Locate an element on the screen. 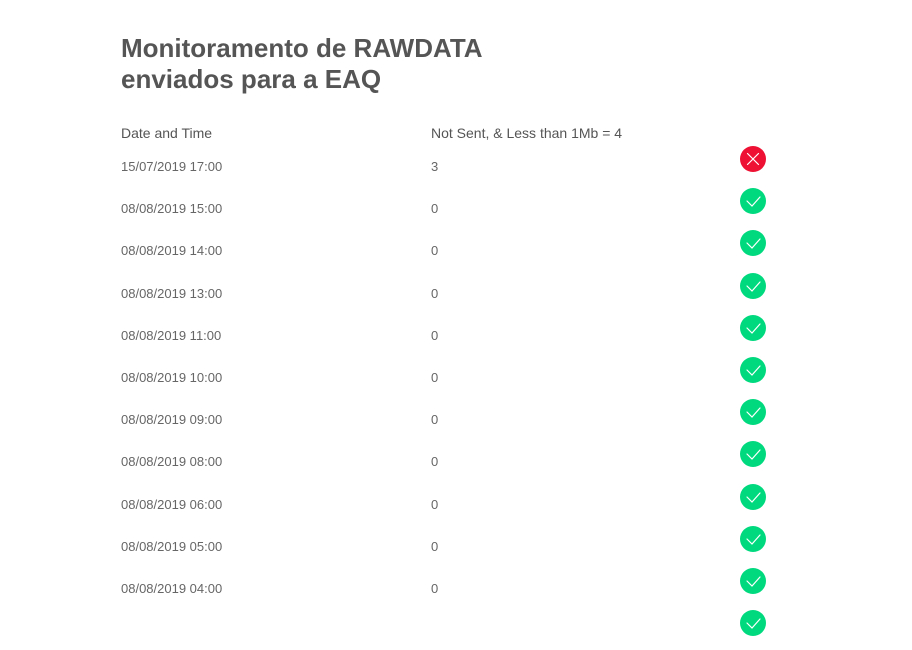  row-date-time: 08/08/2019 05:00 is located at coordinates (172, 546).